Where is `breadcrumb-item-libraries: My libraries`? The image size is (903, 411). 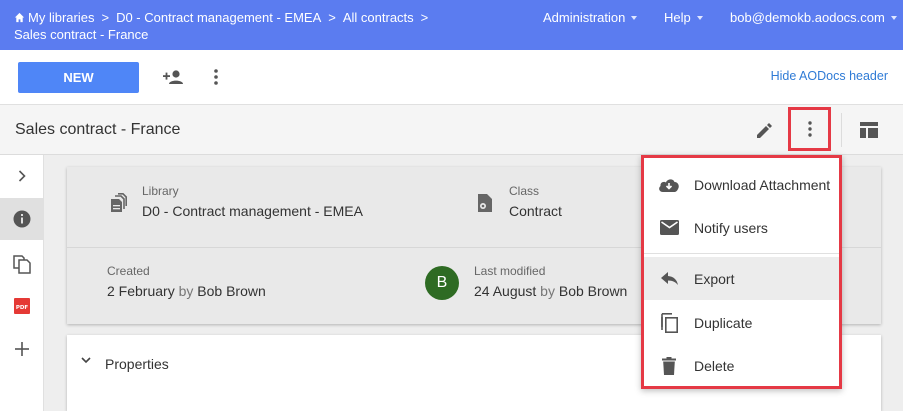 breadcrumb-item-libraries: My libraries is located at coordinates (61, 17).